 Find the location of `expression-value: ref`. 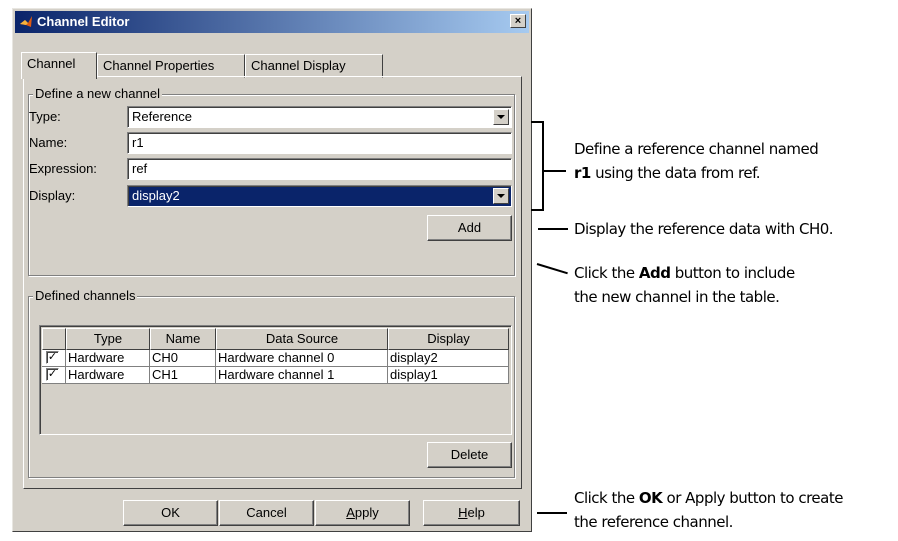

expression-value: ref is located at coordinates (140, 168).